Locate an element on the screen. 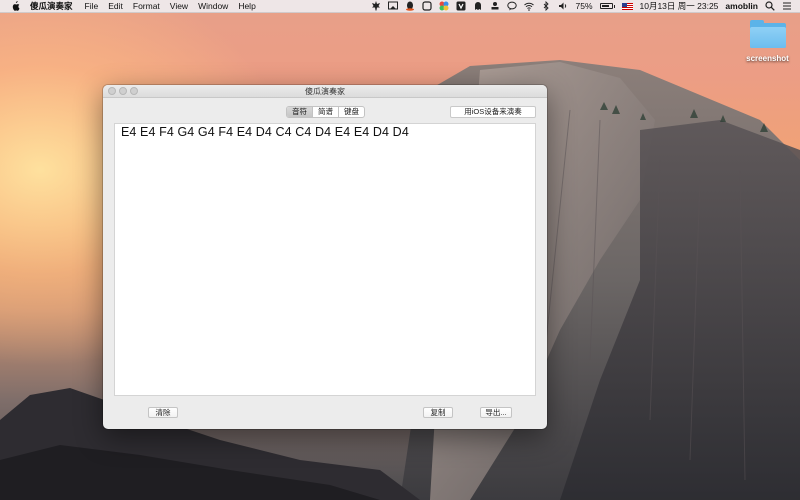 This screenshot has height=500, width=800. tab-notes: 音符 is located at coordinates (300, 112).